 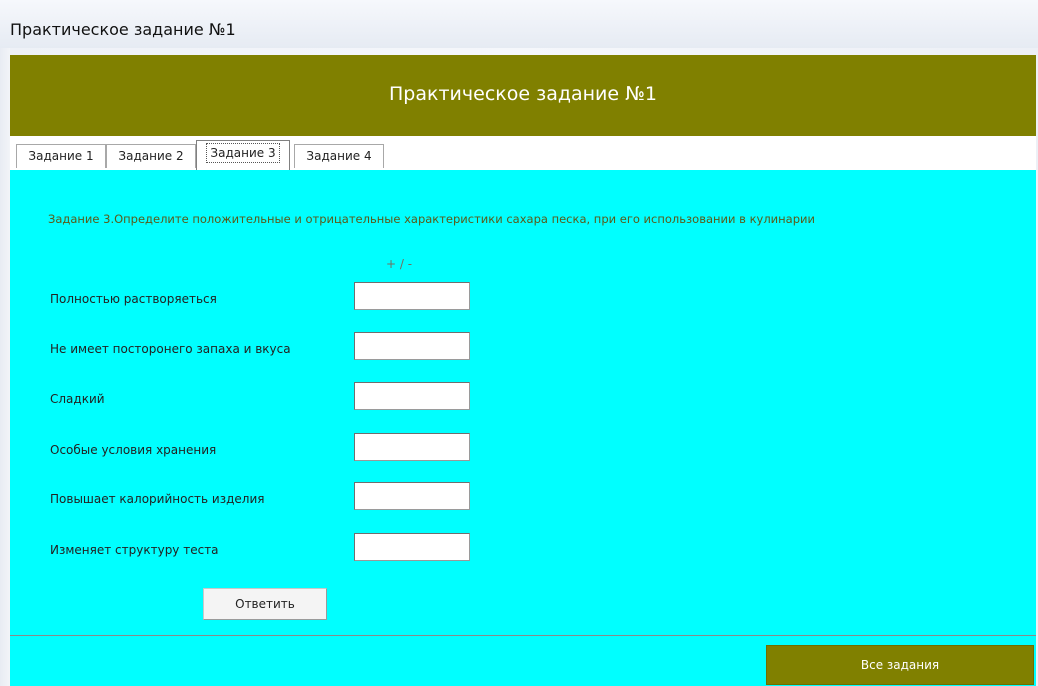 What do you see at coordinates (523, 153) in the screenshot?
I see `tab-strip: Задание 1 Задание 2 Задание 3 Задание 4` at bounding box center [523, 153].